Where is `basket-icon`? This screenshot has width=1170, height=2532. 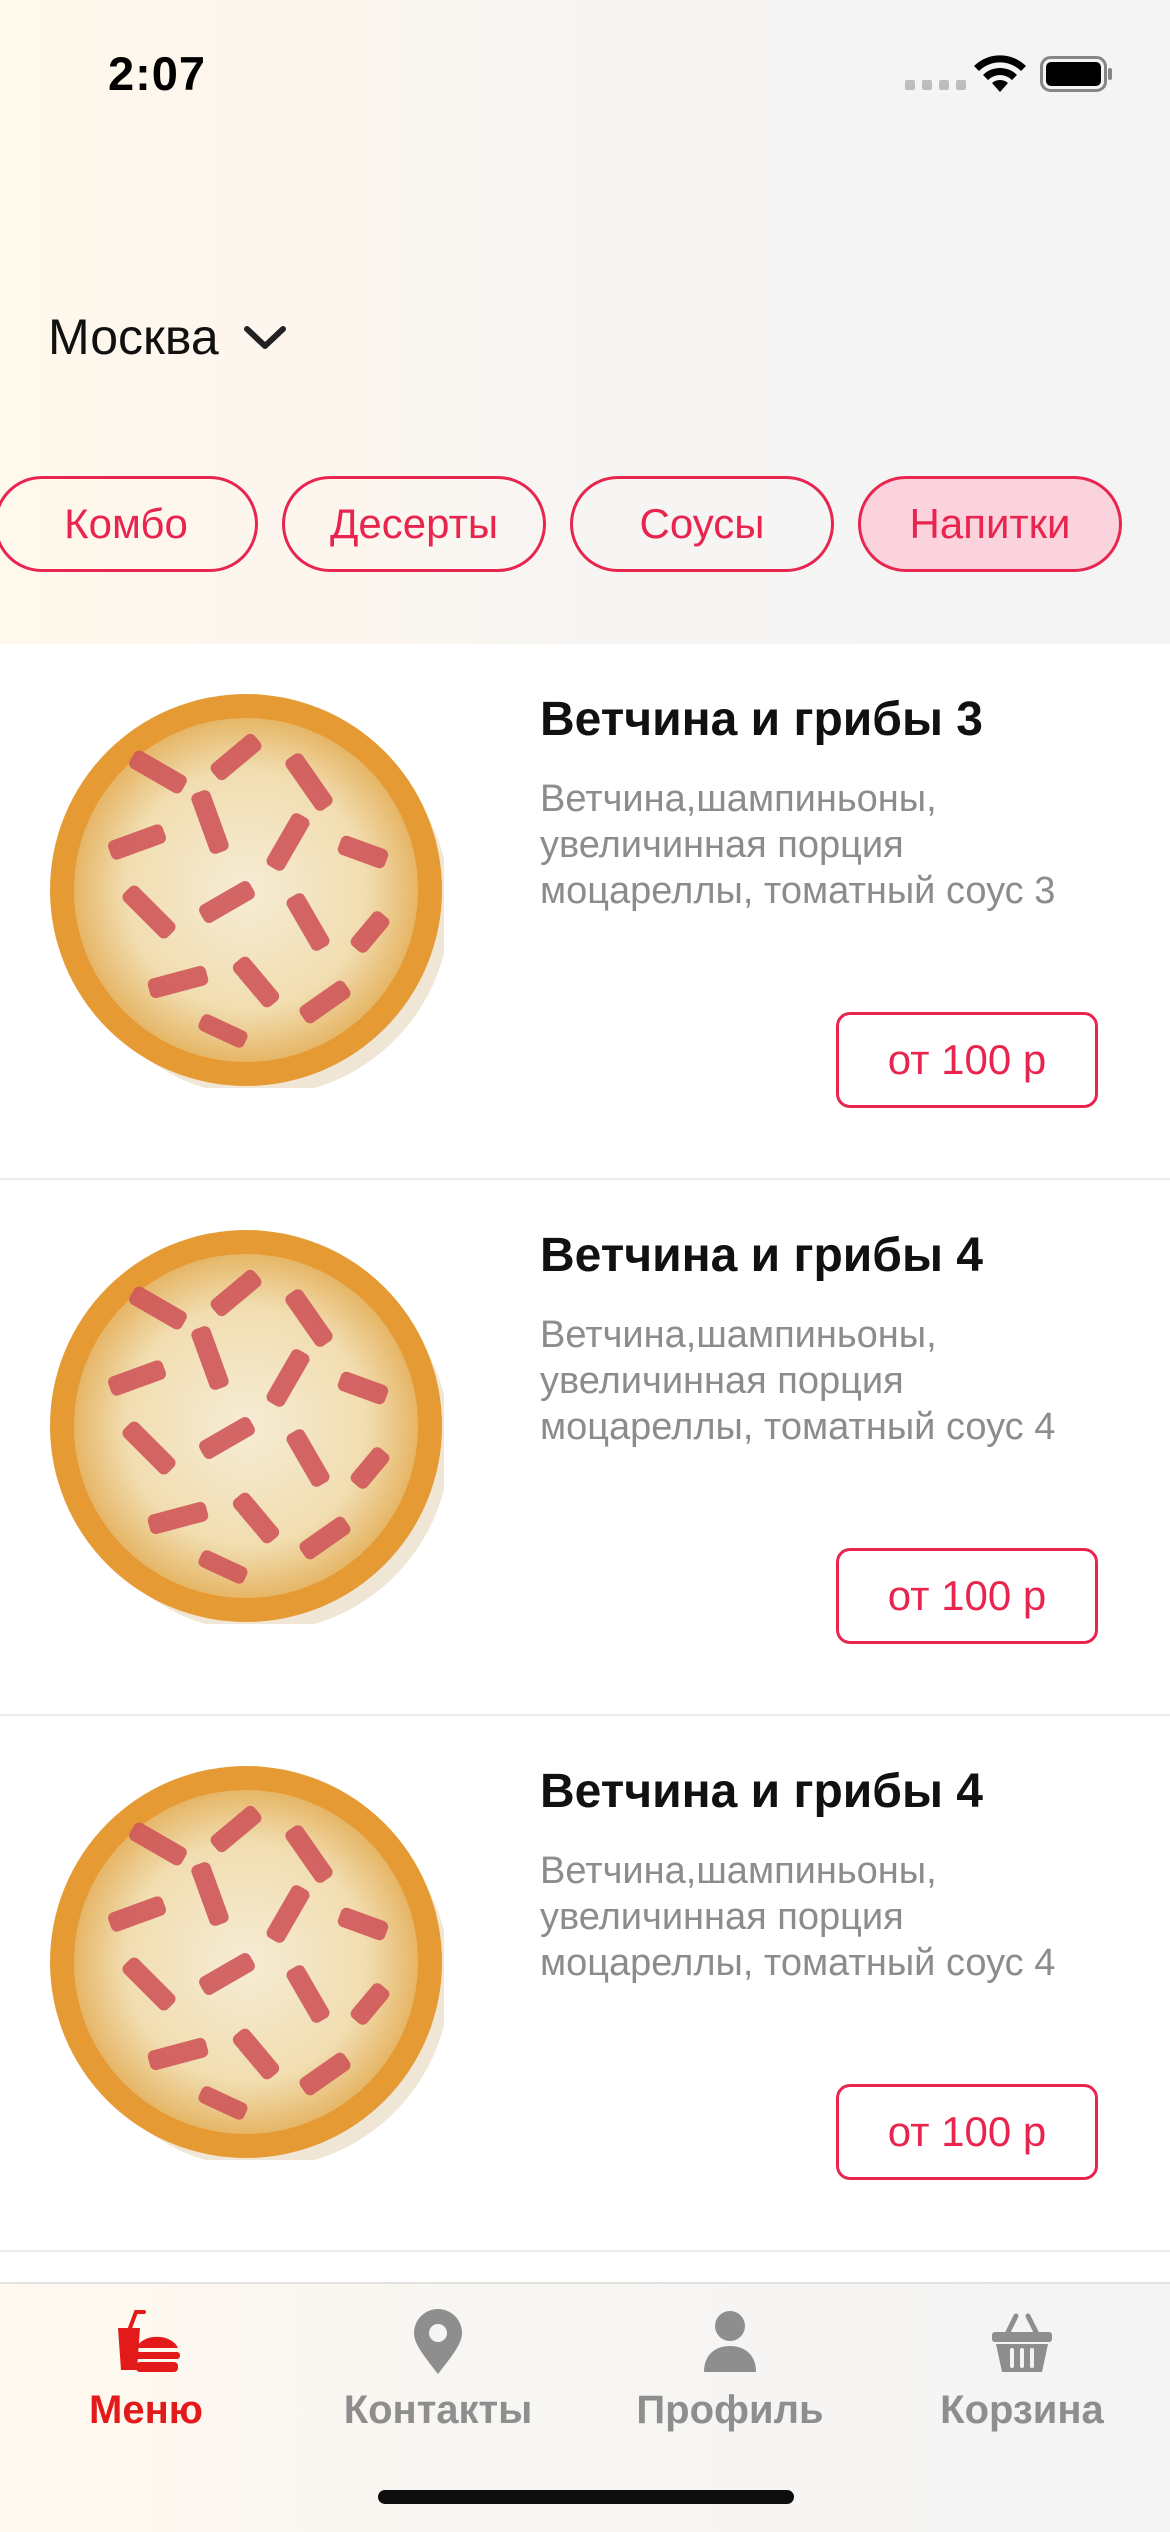 basket-icon is located at coordinates (1022, 2342).